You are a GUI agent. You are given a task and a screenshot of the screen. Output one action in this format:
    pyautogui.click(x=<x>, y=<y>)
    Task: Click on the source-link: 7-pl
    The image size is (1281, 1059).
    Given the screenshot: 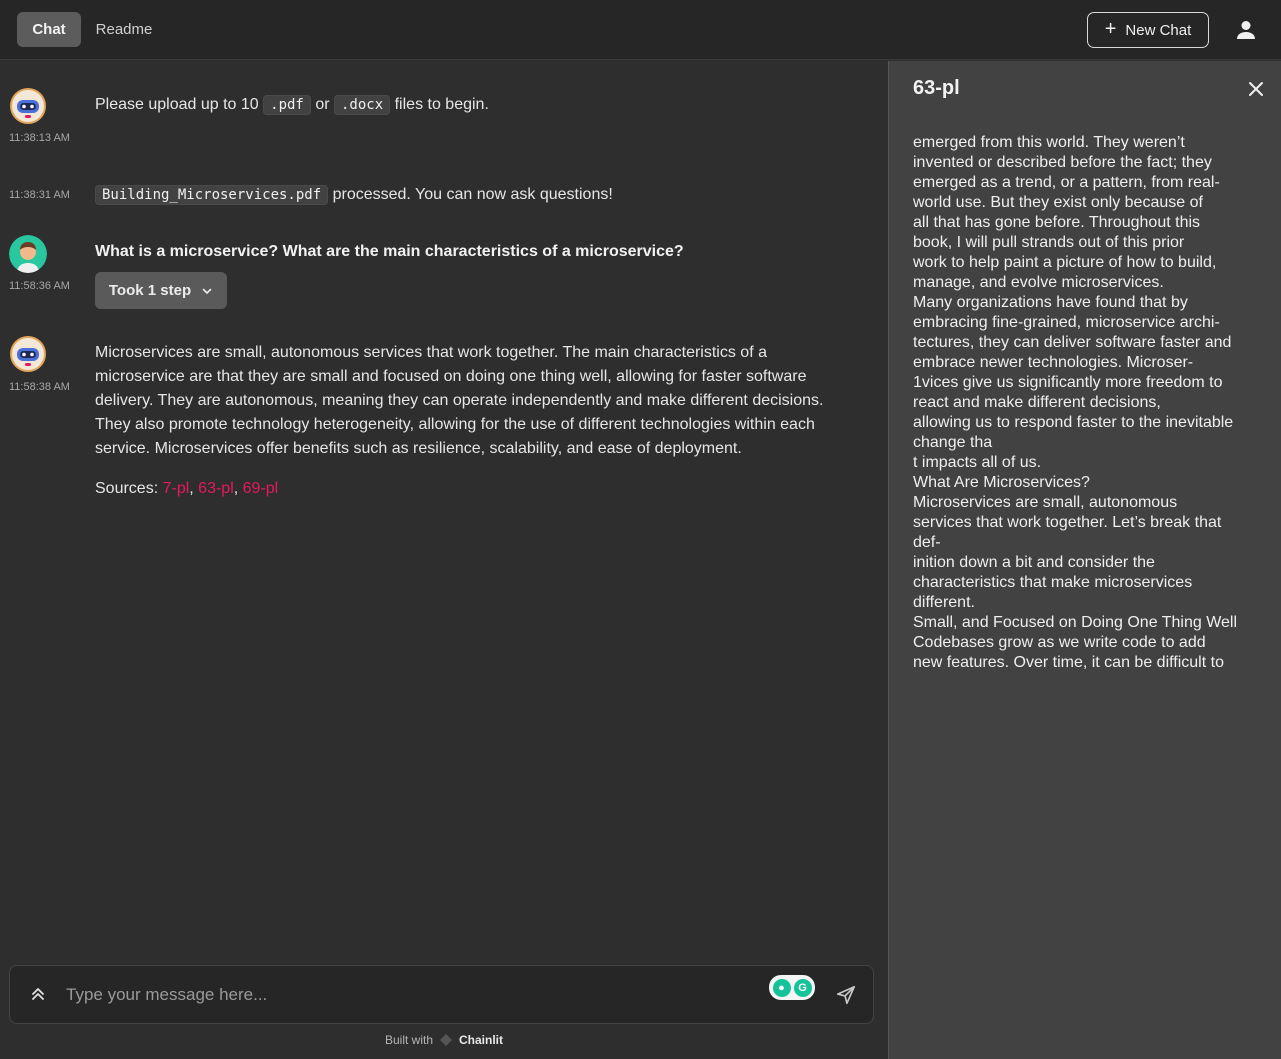 What is the action you would take?
    pyautogui.click(x=176, y=488)
    